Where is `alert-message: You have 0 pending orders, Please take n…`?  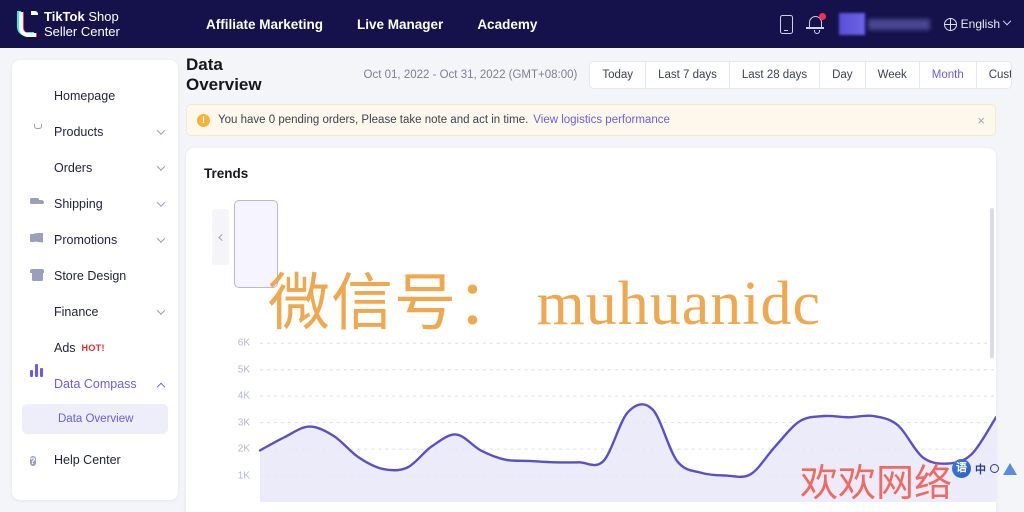
alert-message: You have 0 pending orders, Please take n… is located at coordinates (373, 120).